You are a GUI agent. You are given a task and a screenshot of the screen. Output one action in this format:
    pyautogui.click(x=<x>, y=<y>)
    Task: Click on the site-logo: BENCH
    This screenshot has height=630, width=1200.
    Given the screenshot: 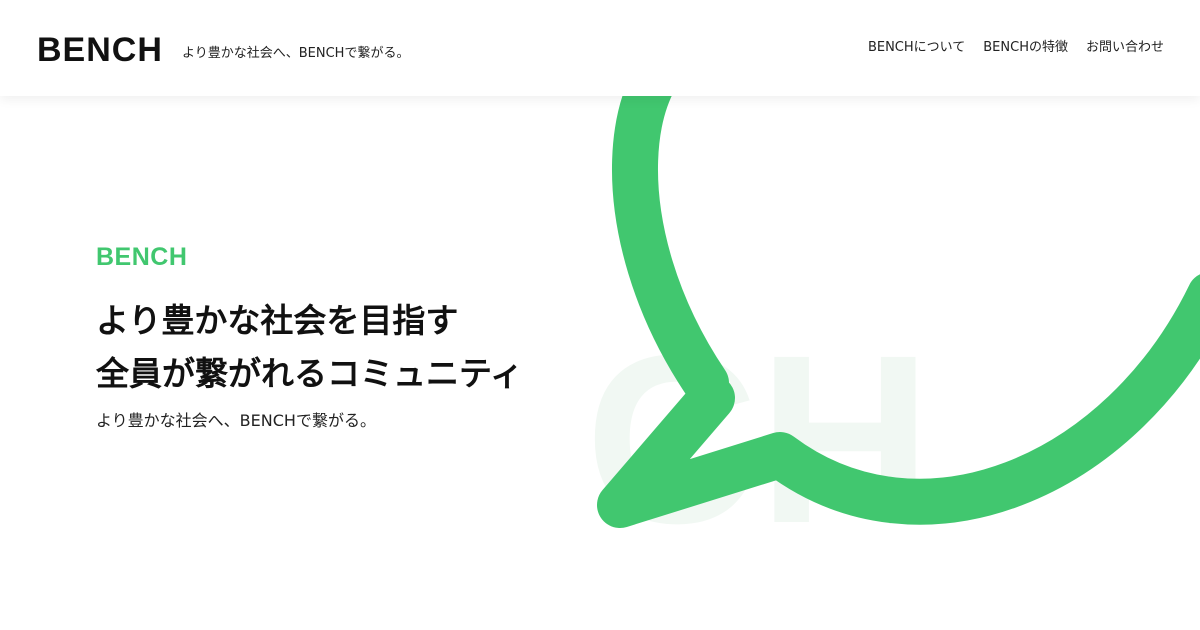 What is the action you would take?
    pyautogui.click(x=100, y=50)
    